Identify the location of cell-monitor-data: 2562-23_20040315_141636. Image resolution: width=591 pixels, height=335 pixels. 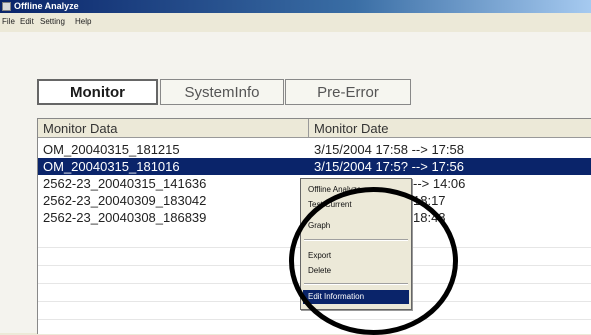
(125, 183).